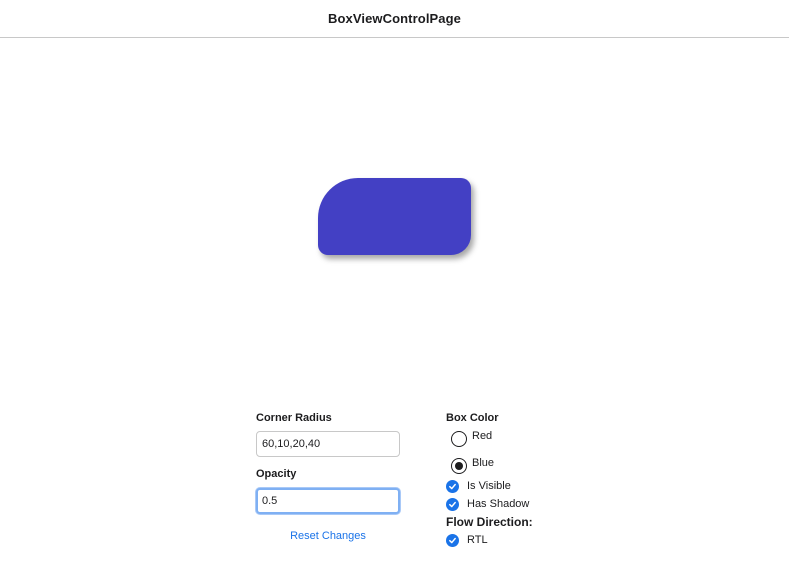 This screenshot has width=789, height=563. I want to click on reset-changes-button: Reset Changes, so click(328, 536).